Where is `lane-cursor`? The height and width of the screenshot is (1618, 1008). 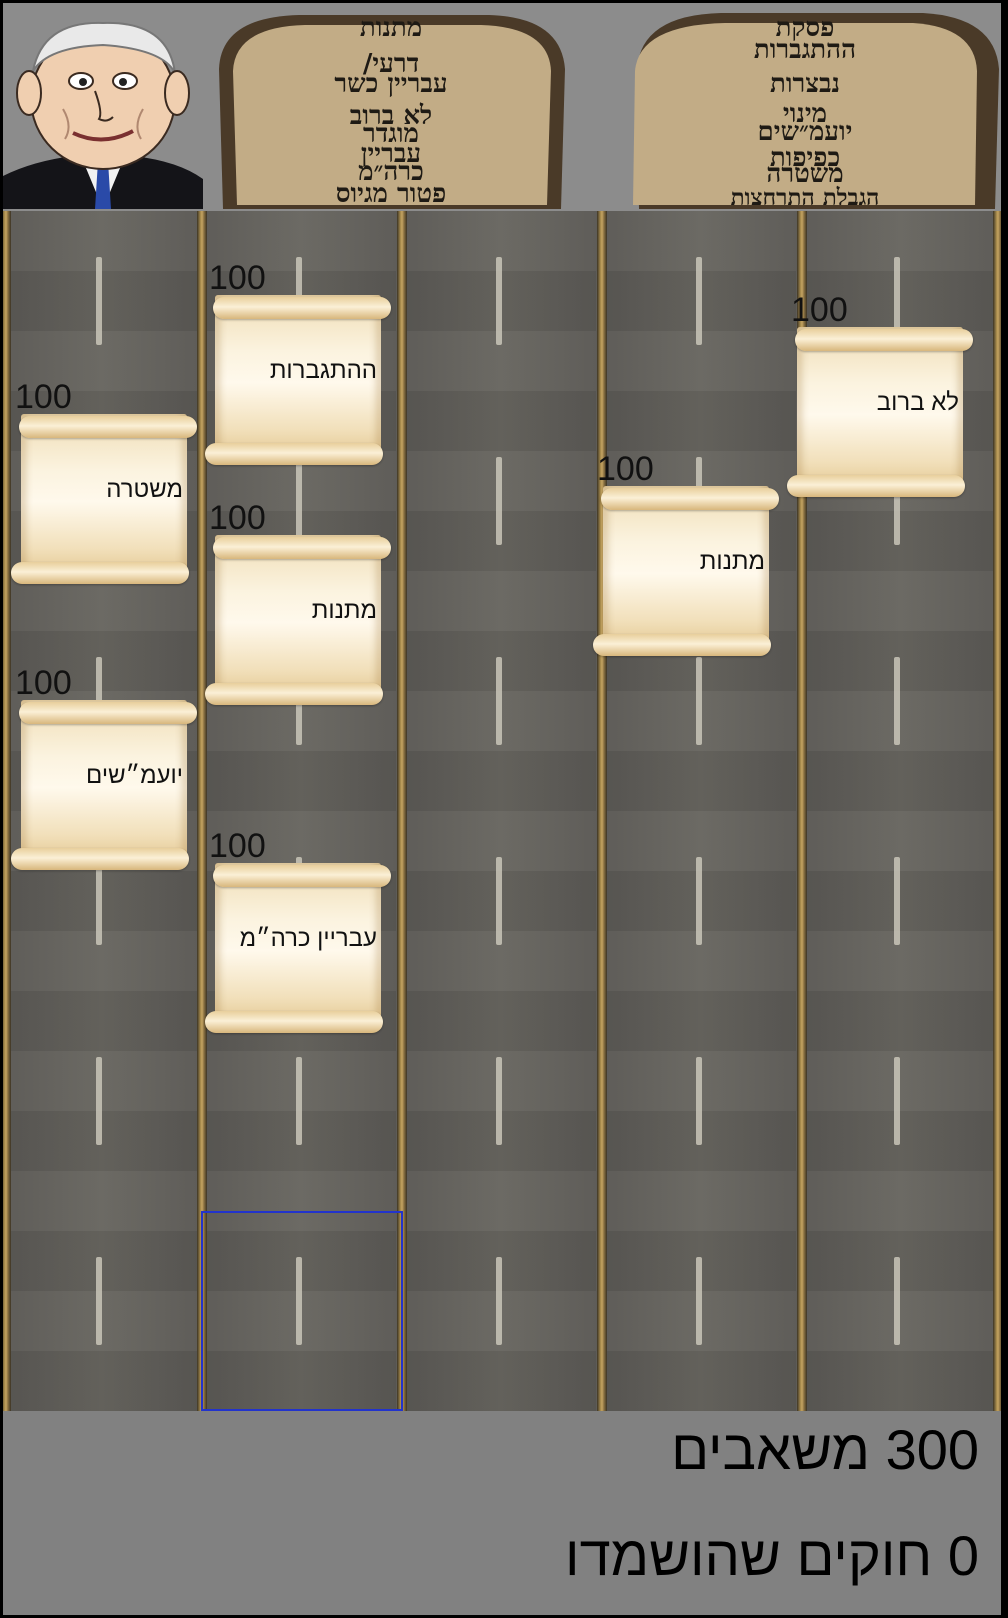 lane-cursor is located at coordinates (302, 1311).